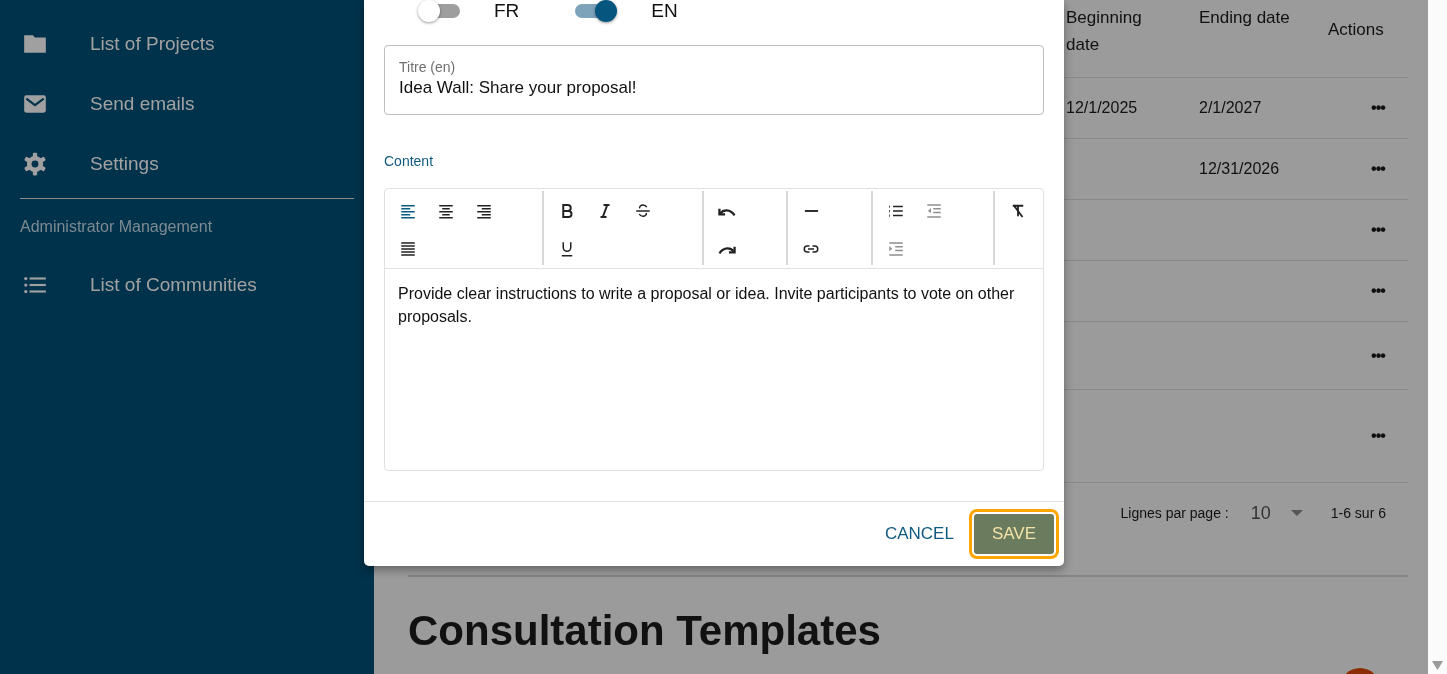  What do you see at coordinates (664, 11) in the screenshot?
I see `language-label: EN` at bounding box center [664, 11].